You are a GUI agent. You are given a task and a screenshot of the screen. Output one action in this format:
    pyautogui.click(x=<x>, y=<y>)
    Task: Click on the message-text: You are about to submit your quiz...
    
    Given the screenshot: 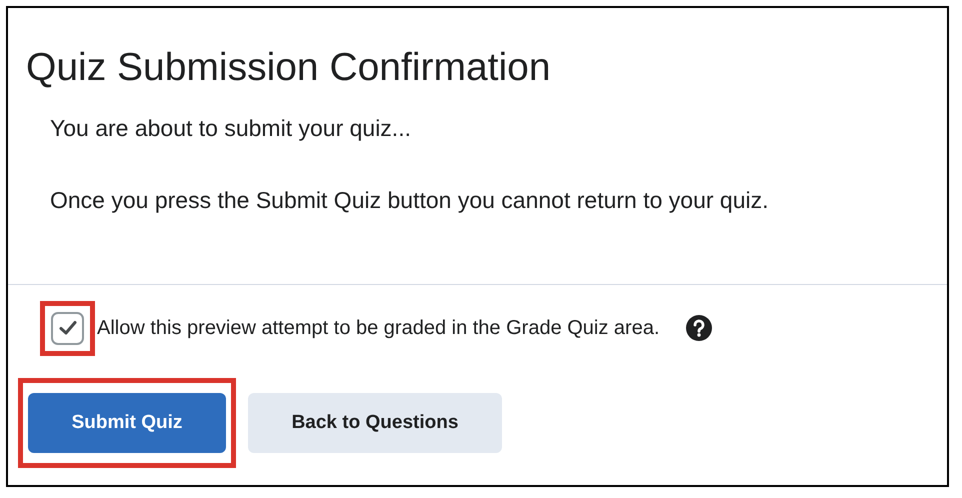 What is the action you would take?
    pyautogui.click(x=230, y=128)
    